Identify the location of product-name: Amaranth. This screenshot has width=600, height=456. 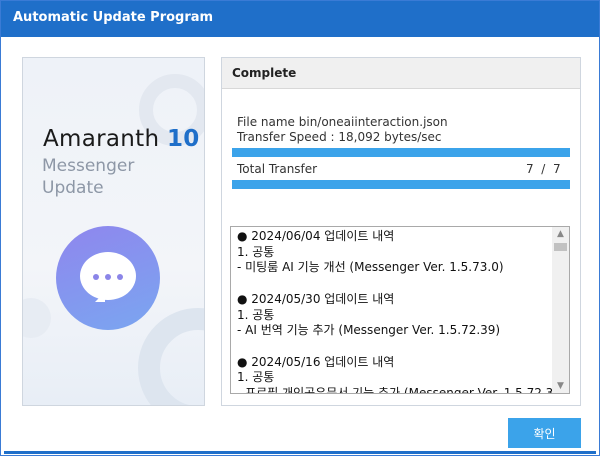
(101, 139).